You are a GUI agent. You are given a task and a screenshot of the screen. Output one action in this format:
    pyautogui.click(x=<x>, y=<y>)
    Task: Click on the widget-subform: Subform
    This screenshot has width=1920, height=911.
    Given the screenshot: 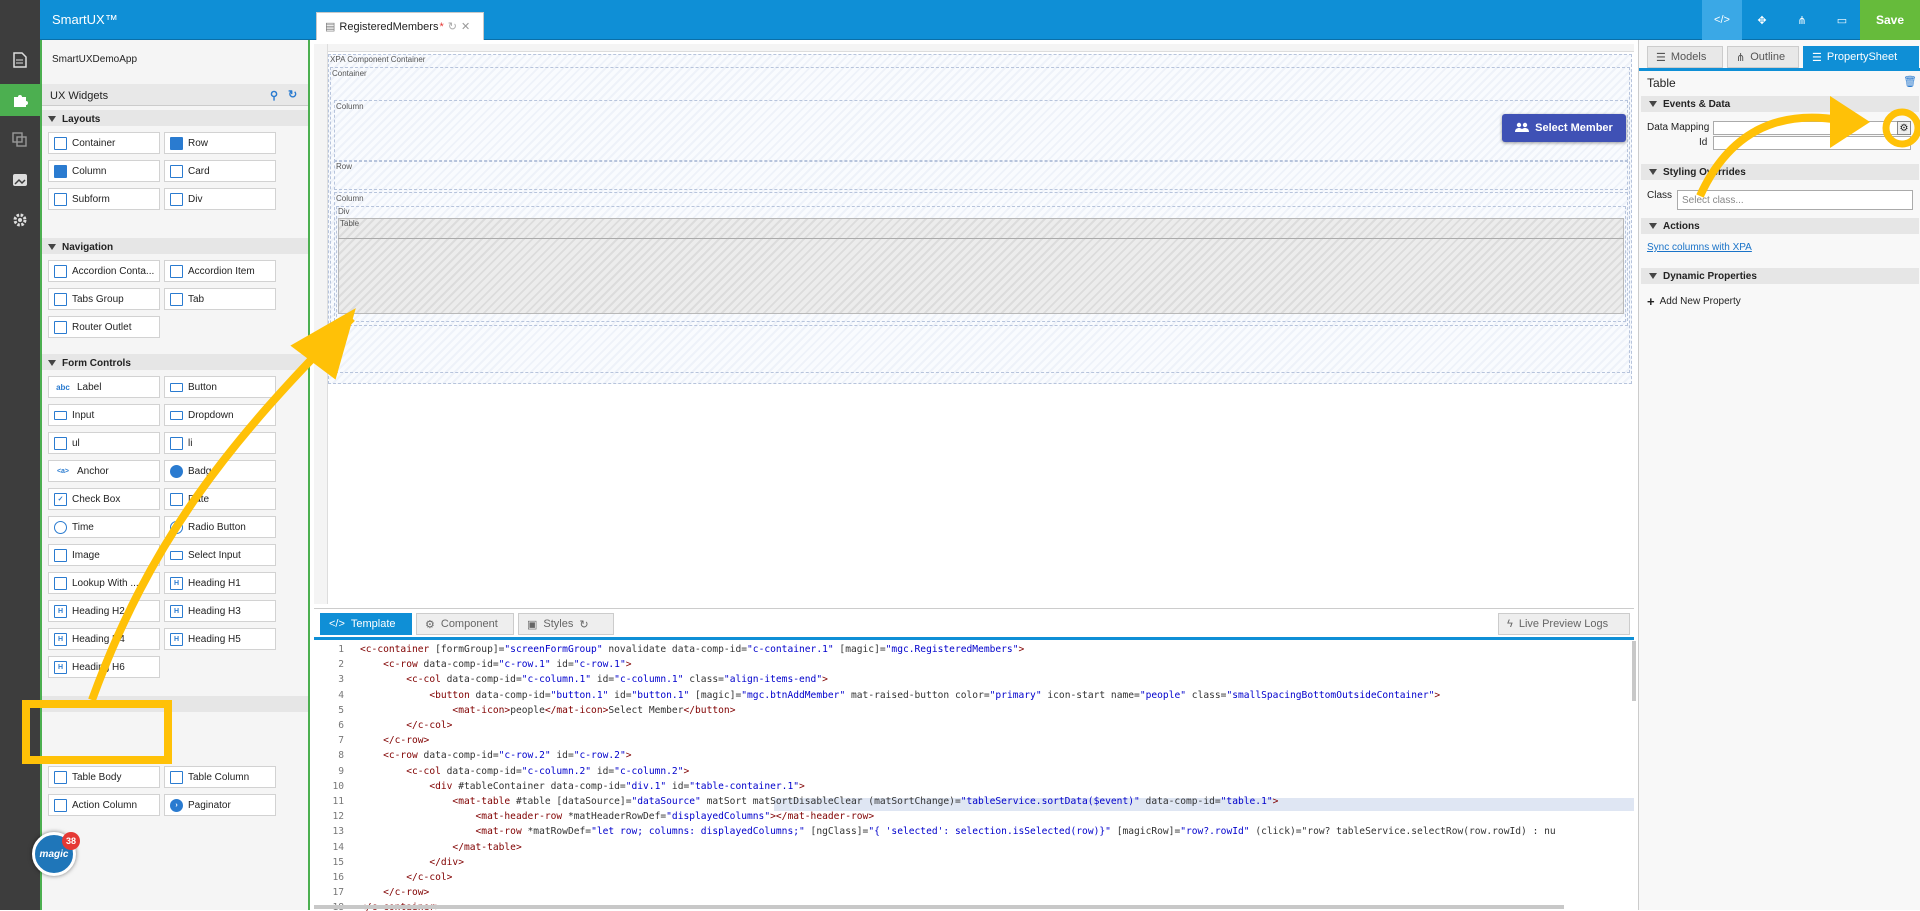 What is the action you would take?
    pyautogui.click(x=104, y=199)
    